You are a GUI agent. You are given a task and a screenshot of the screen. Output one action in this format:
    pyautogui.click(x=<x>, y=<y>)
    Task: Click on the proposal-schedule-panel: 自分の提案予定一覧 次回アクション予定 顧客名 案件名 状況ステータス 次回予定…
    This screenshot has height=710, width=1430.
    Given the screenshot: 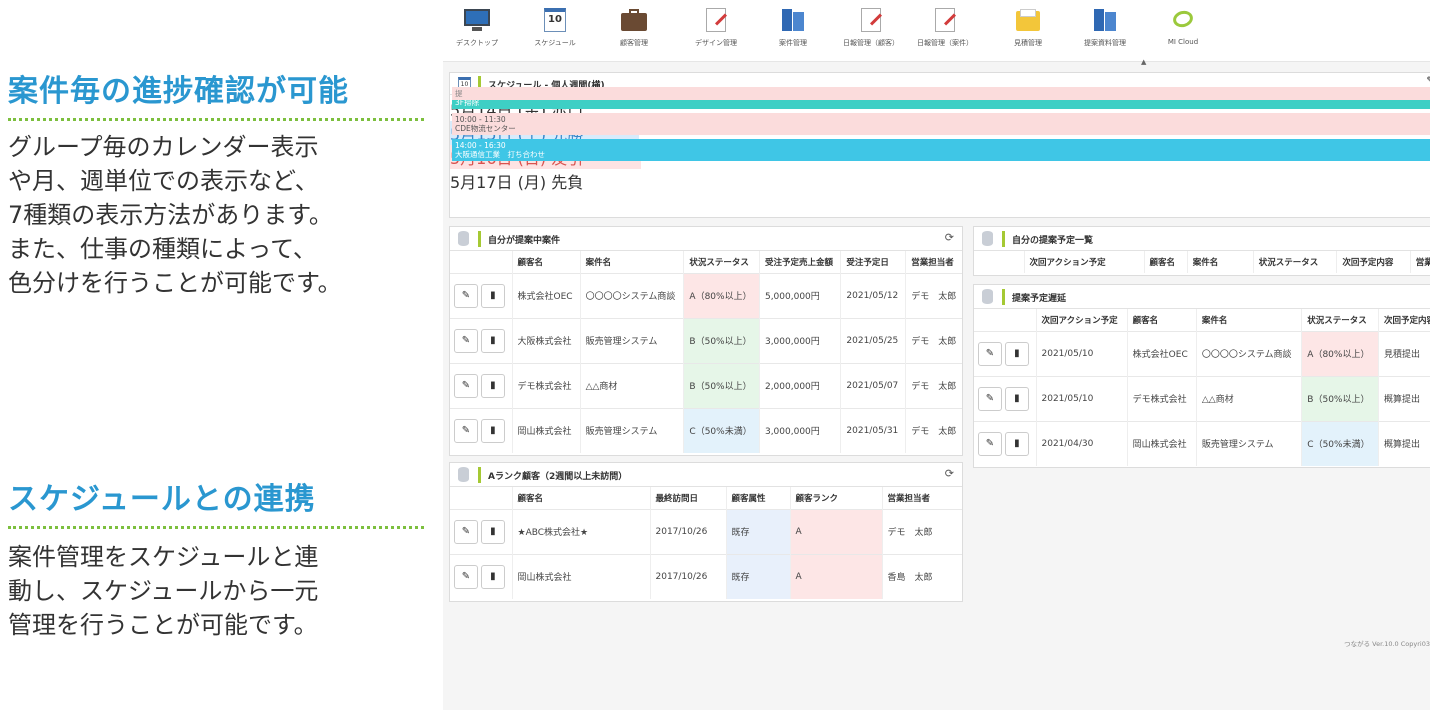 What is the action you would take?
    pyautogui.click(x=1201, y=251)
    